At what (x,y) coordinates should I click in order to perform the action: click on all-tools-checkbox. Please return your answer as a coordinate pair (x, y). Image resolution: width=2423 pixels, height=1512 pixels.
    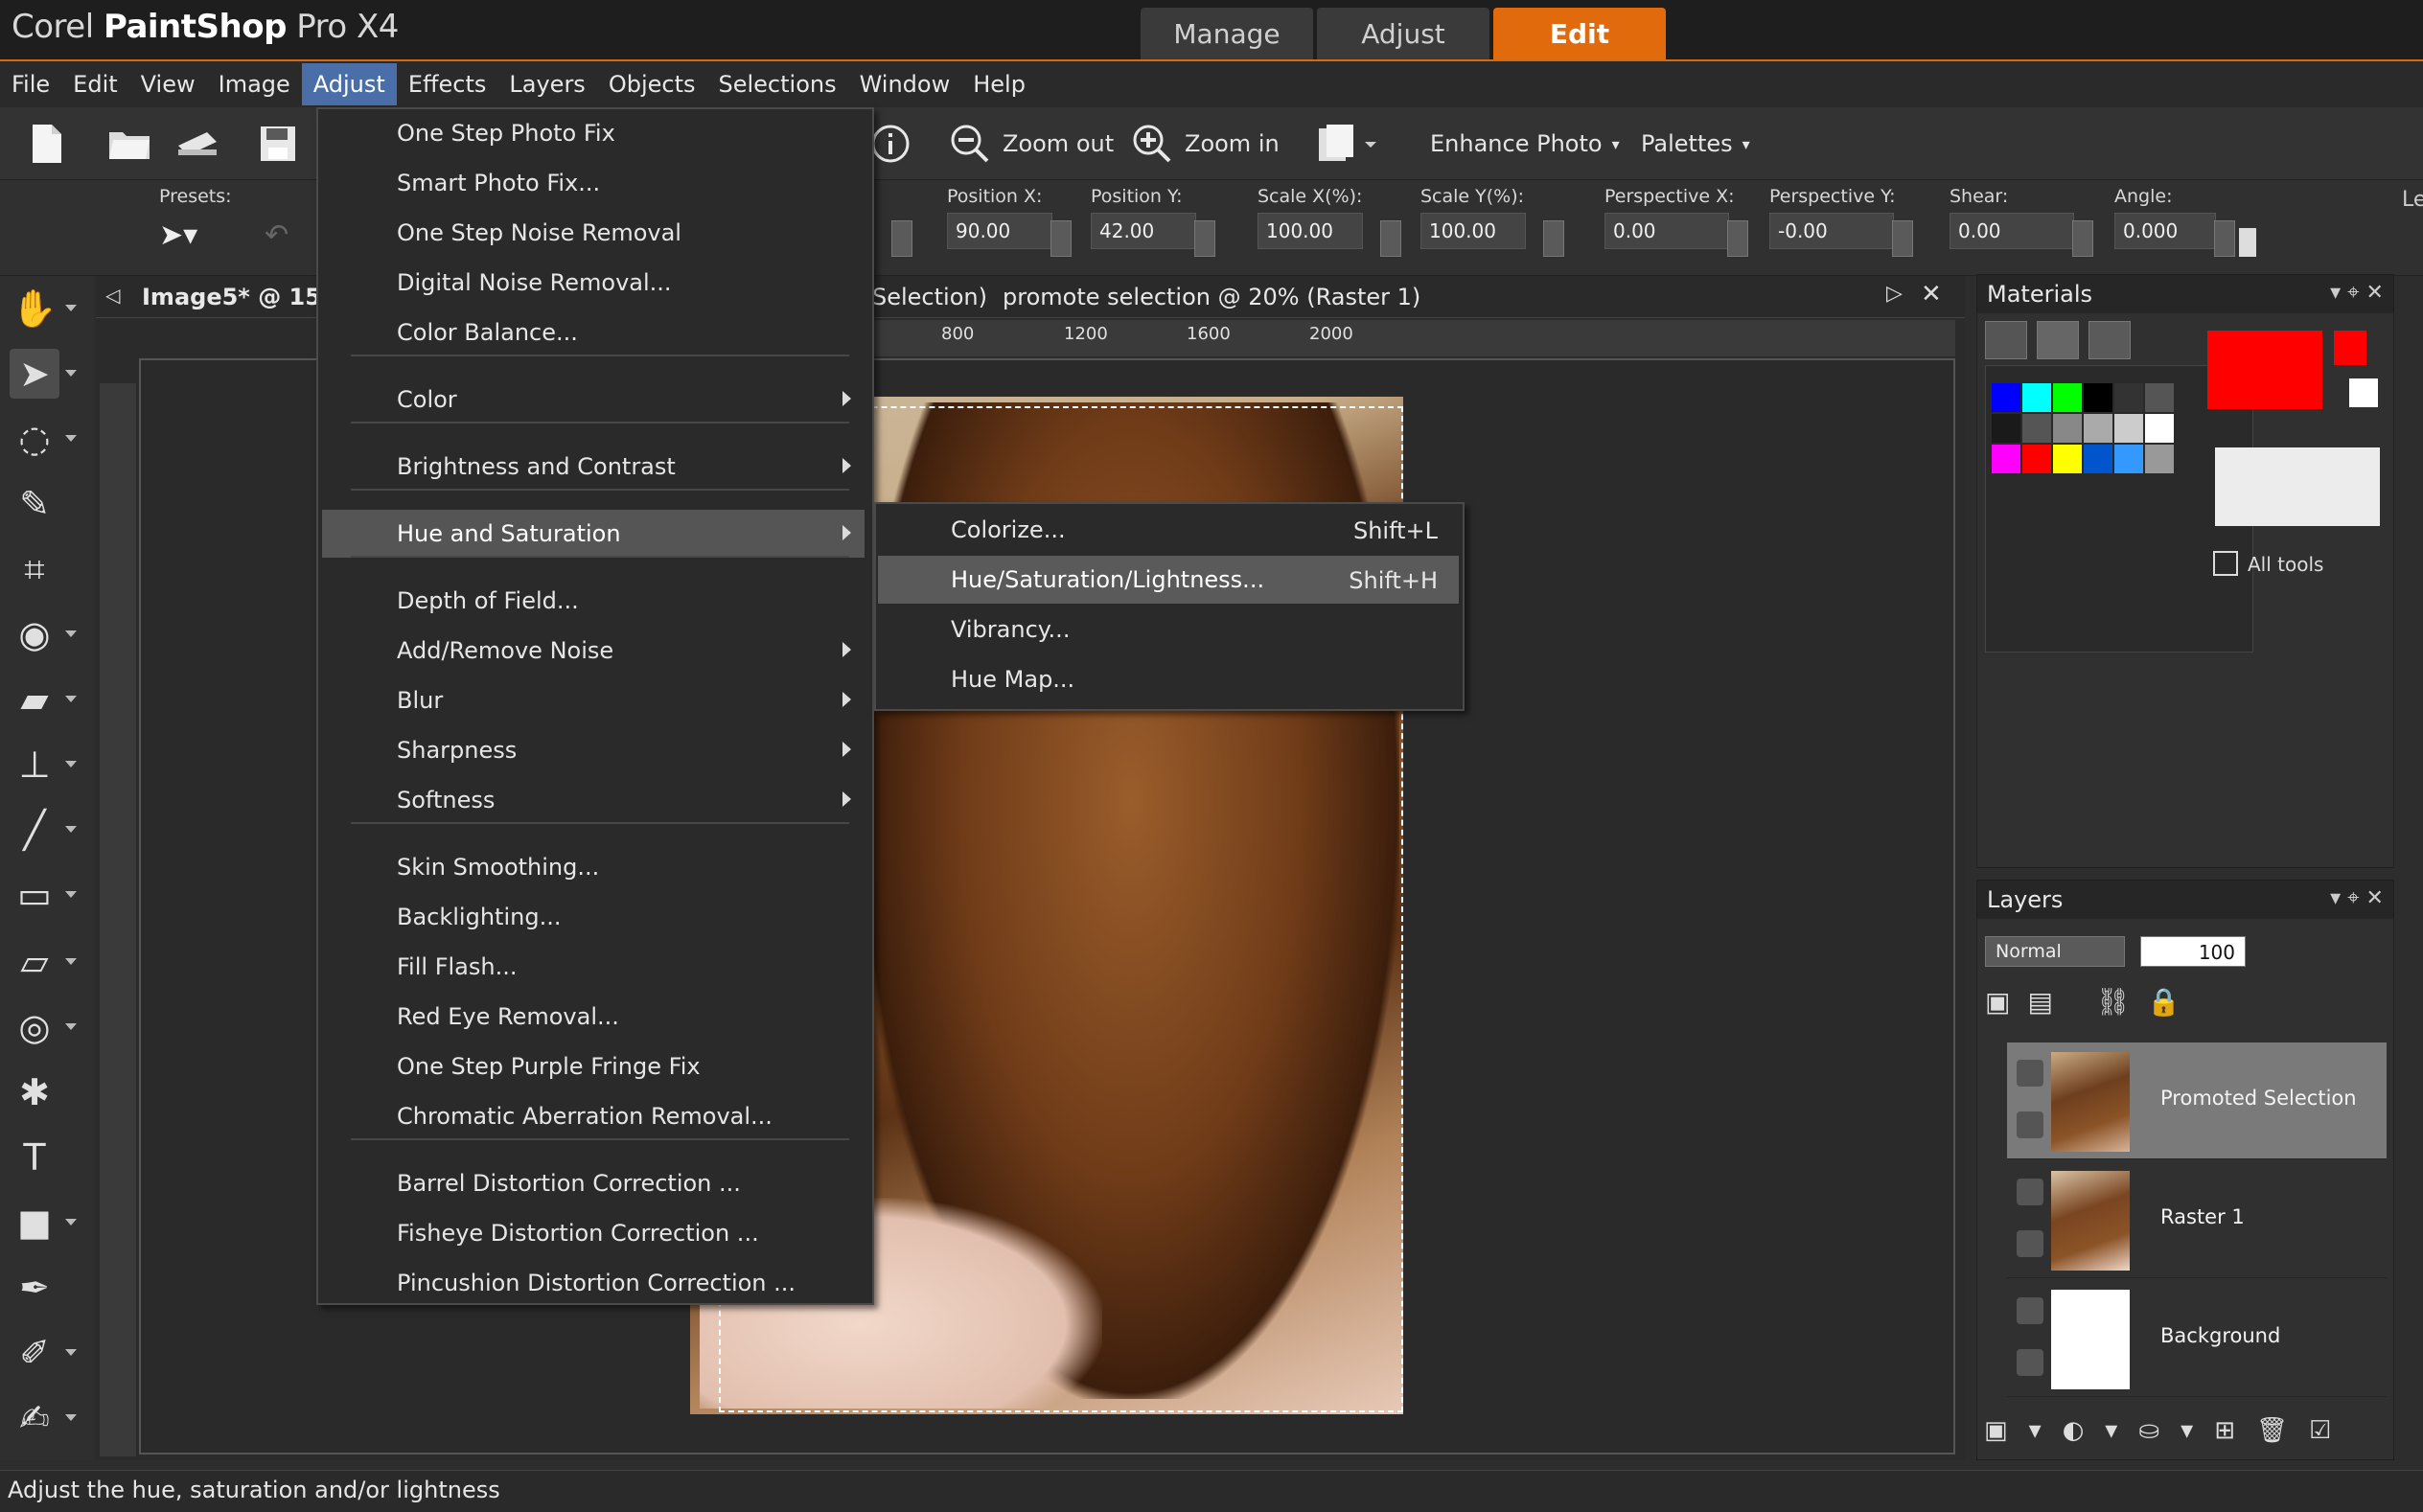
    Looking at the image, I should click on (2225, 563).